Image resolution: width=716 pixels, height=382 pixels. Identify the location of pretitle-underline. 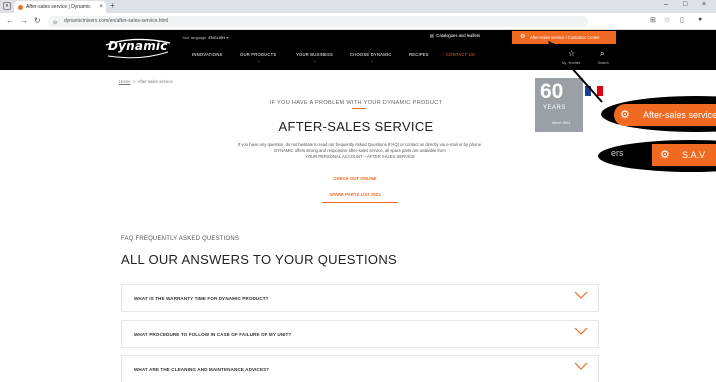
(359, 108).